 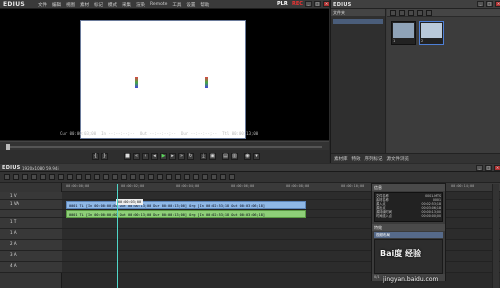 What do you see at coordinates (422, 41) in the screenshot?
I see `clip-caption: 2` at bounding box center [422, 41].